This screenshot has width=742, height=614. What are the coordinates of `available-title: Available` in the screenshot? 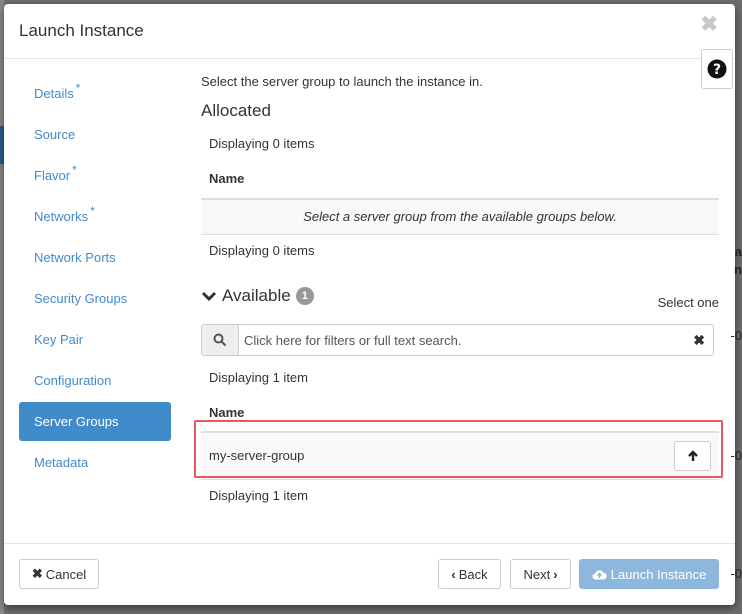 It's located at (256, 295).